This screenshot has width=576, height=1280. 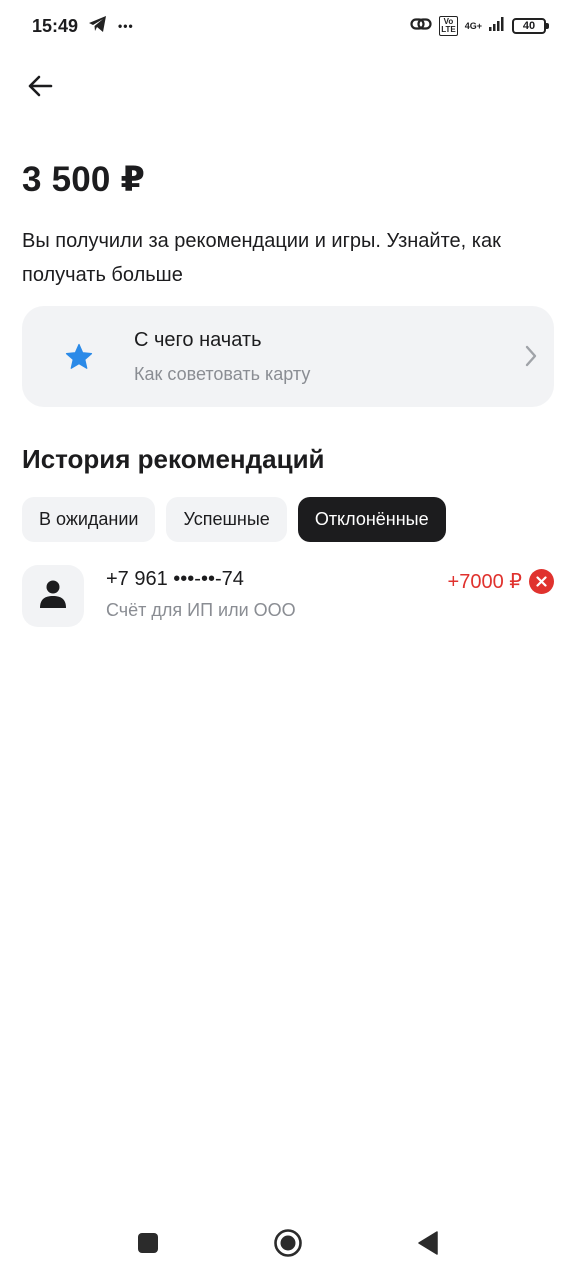 I want to click on avatar, so click(x=53, y=596).